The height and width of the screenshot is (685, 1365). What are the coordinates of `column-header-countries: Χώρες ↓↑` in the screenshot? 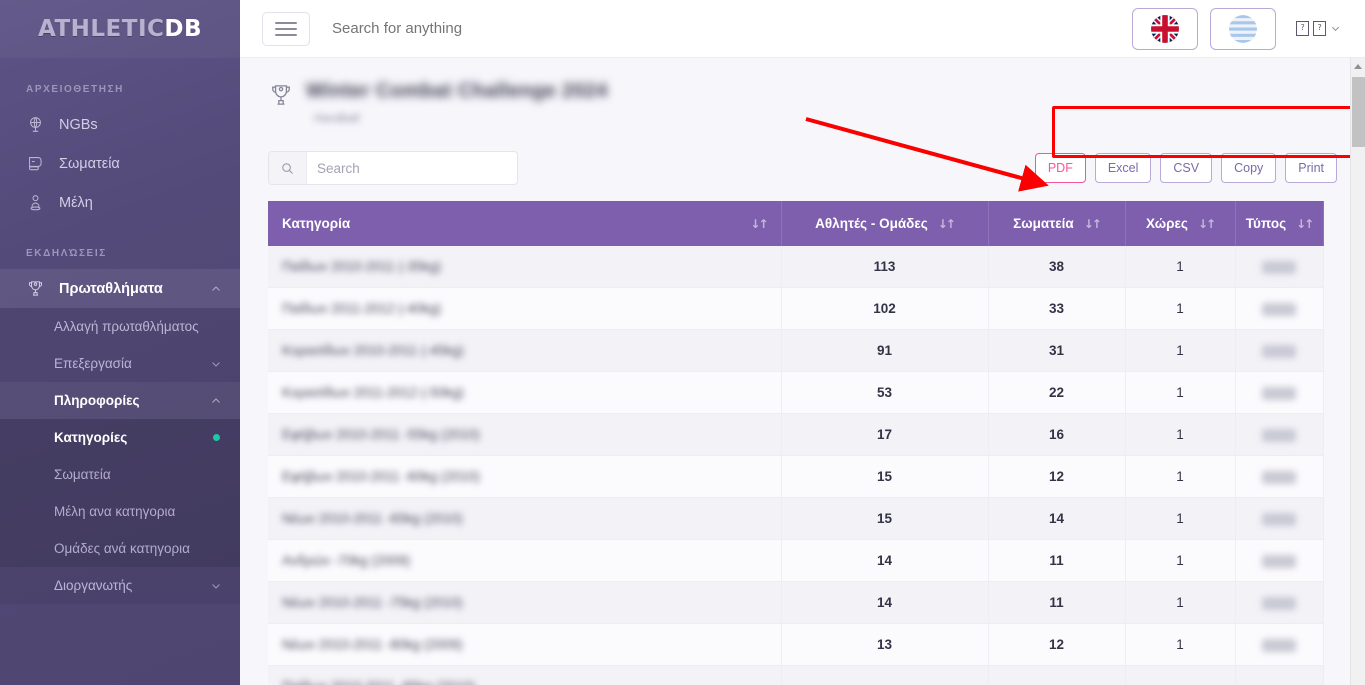 It's located at (1180, 223).